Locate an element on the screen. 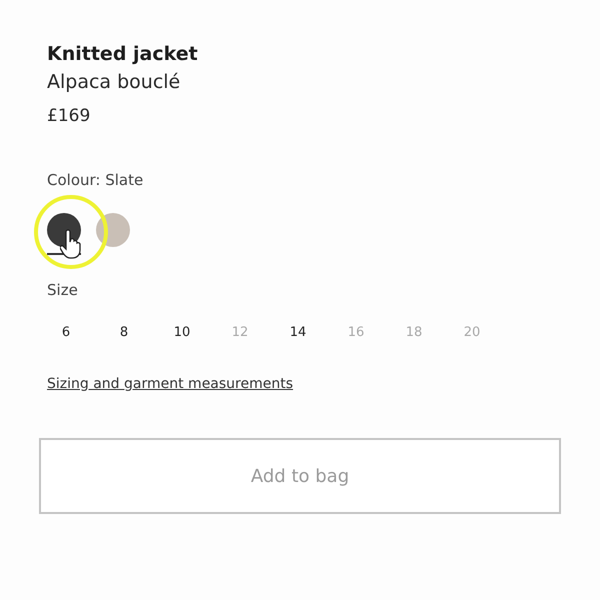 The height and width of the screenshot is (600, 600). size-label: Size is located at coordinates (63, 290).